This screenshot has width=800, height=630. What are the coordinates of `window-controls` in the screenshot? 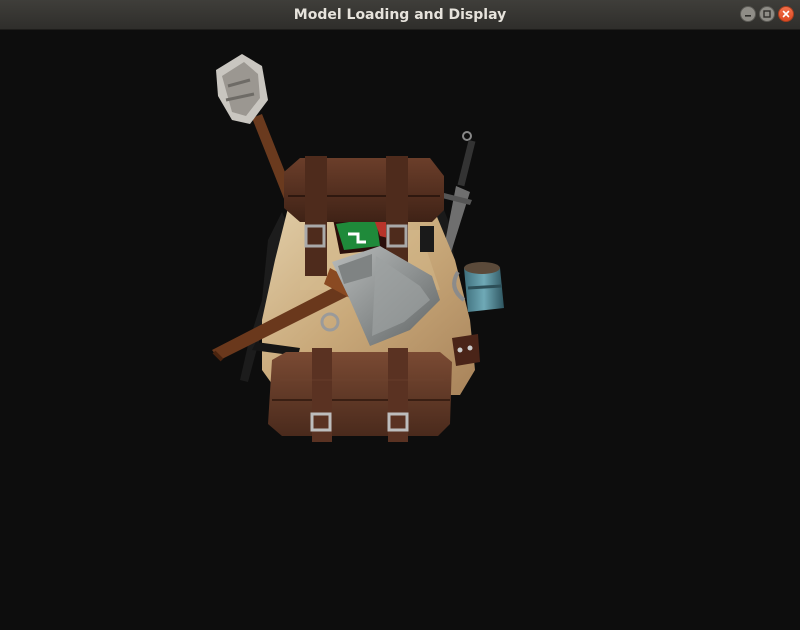 It's located at (767, 14).